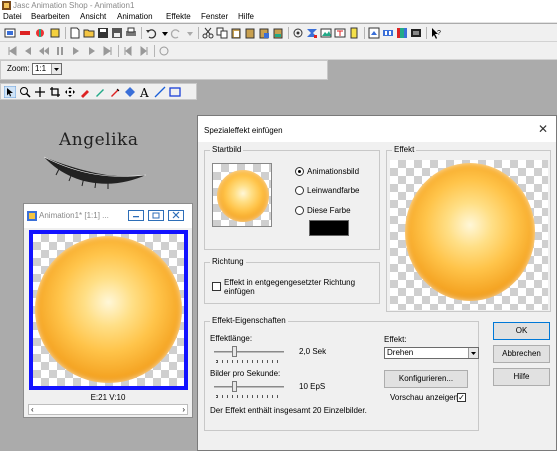  Describe the element at coordinates (47, 69) in the screenshot. I see `zoom-select: 1:1` at that location.